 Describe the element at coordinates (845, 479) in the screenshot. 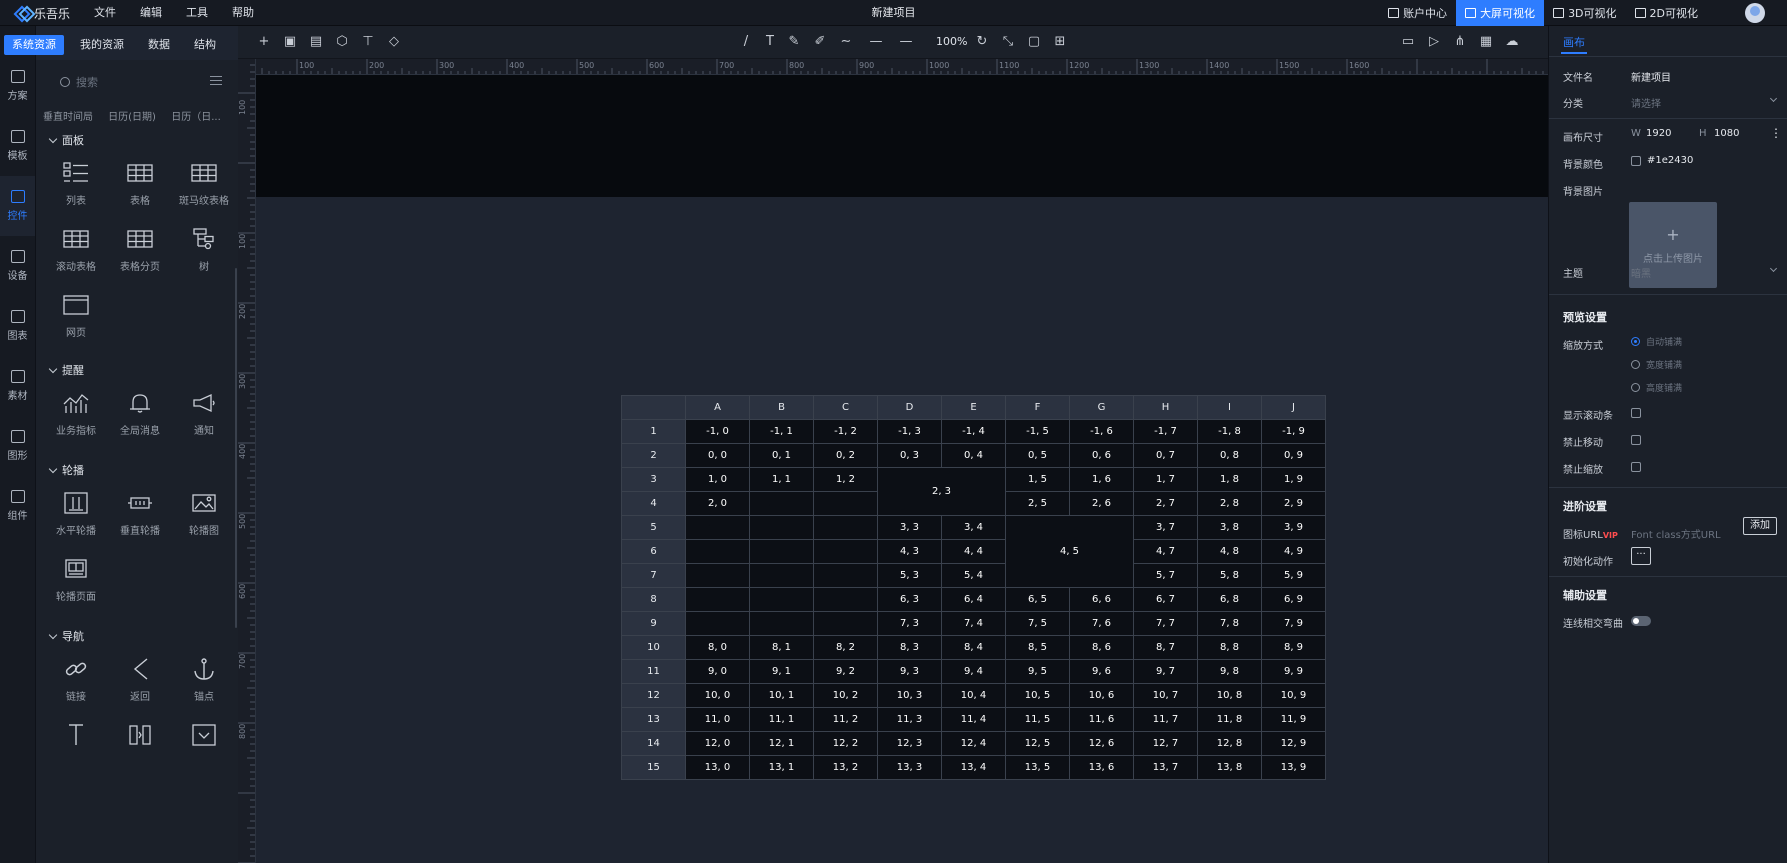

I see `table-cell: 1, 2` at that location.